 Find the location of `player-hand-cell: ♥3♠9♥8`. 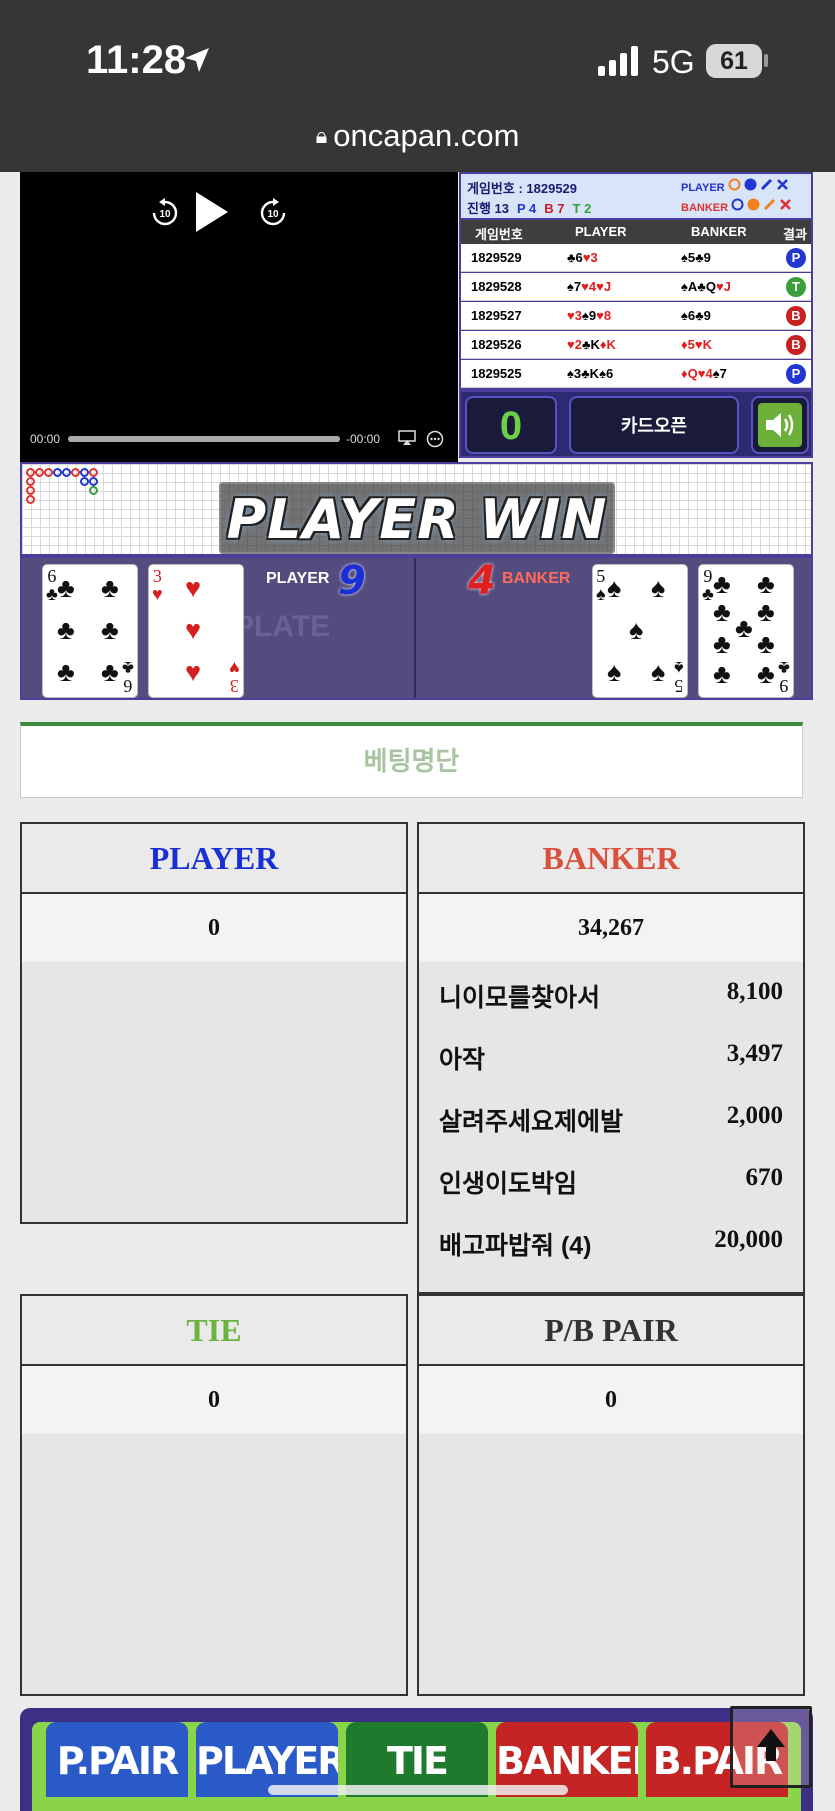

player-hand-cell: ♥3♠9♥8 is located at coordinates (589, 315).